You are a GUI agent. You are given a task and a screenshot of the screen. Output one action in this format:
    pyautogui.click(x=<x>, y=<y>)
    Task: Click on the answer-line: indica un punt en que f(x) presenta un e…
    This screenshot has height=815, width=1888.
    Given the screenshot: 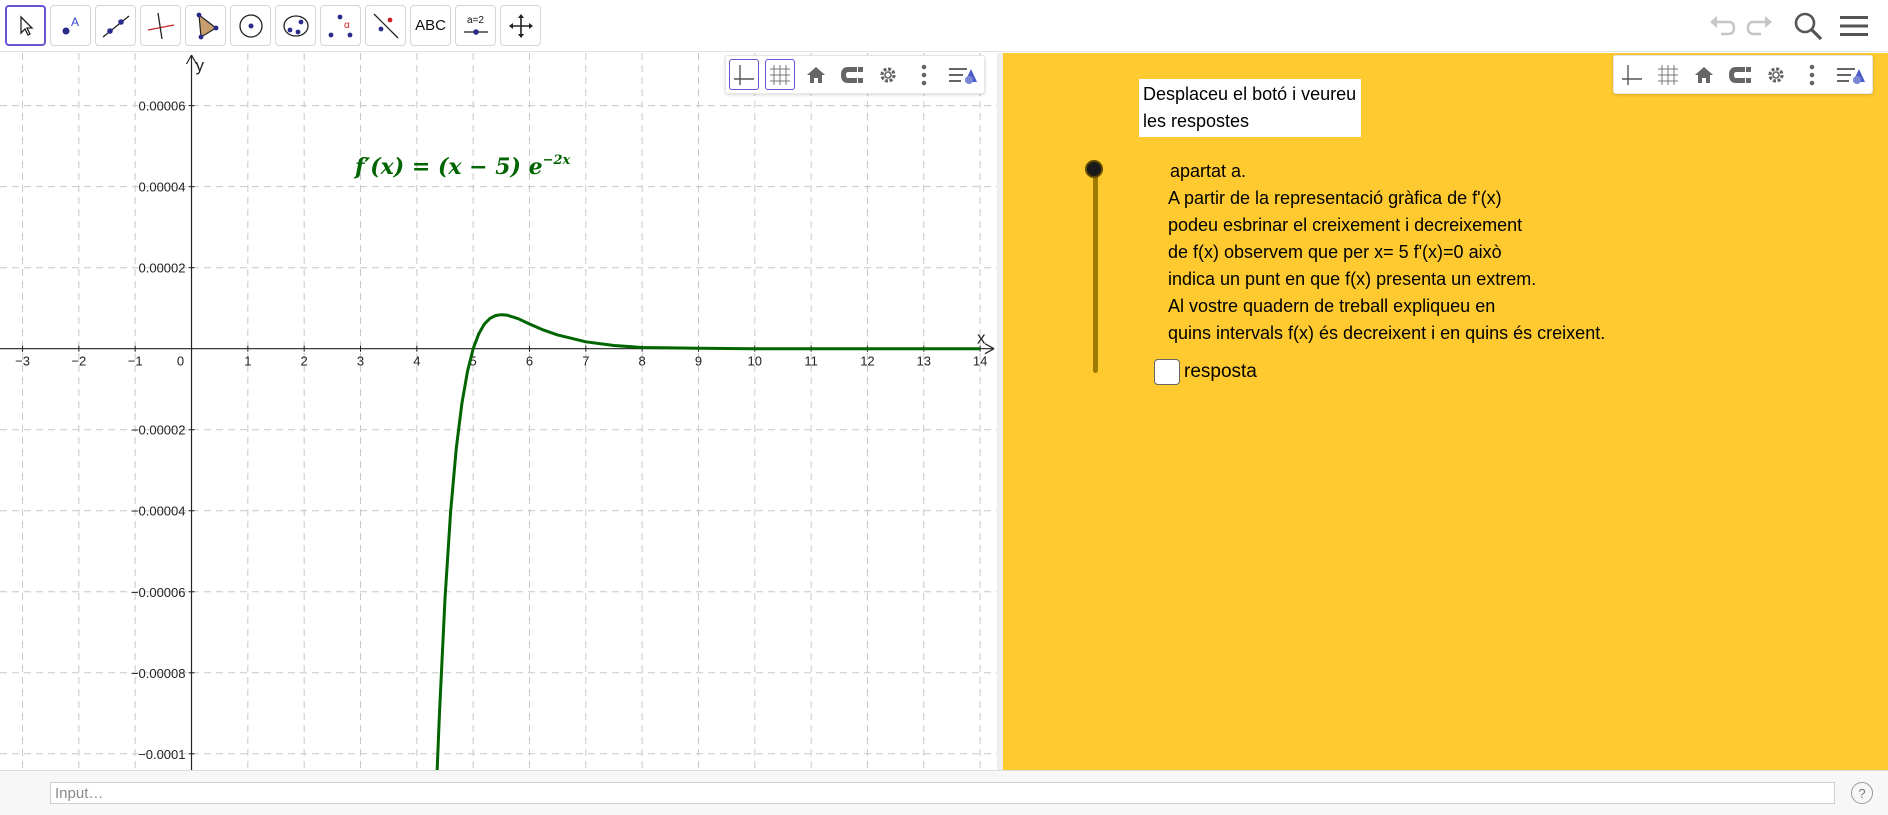 What is the action you would take?
    pyautogui.click(x=1352, y=279)
    